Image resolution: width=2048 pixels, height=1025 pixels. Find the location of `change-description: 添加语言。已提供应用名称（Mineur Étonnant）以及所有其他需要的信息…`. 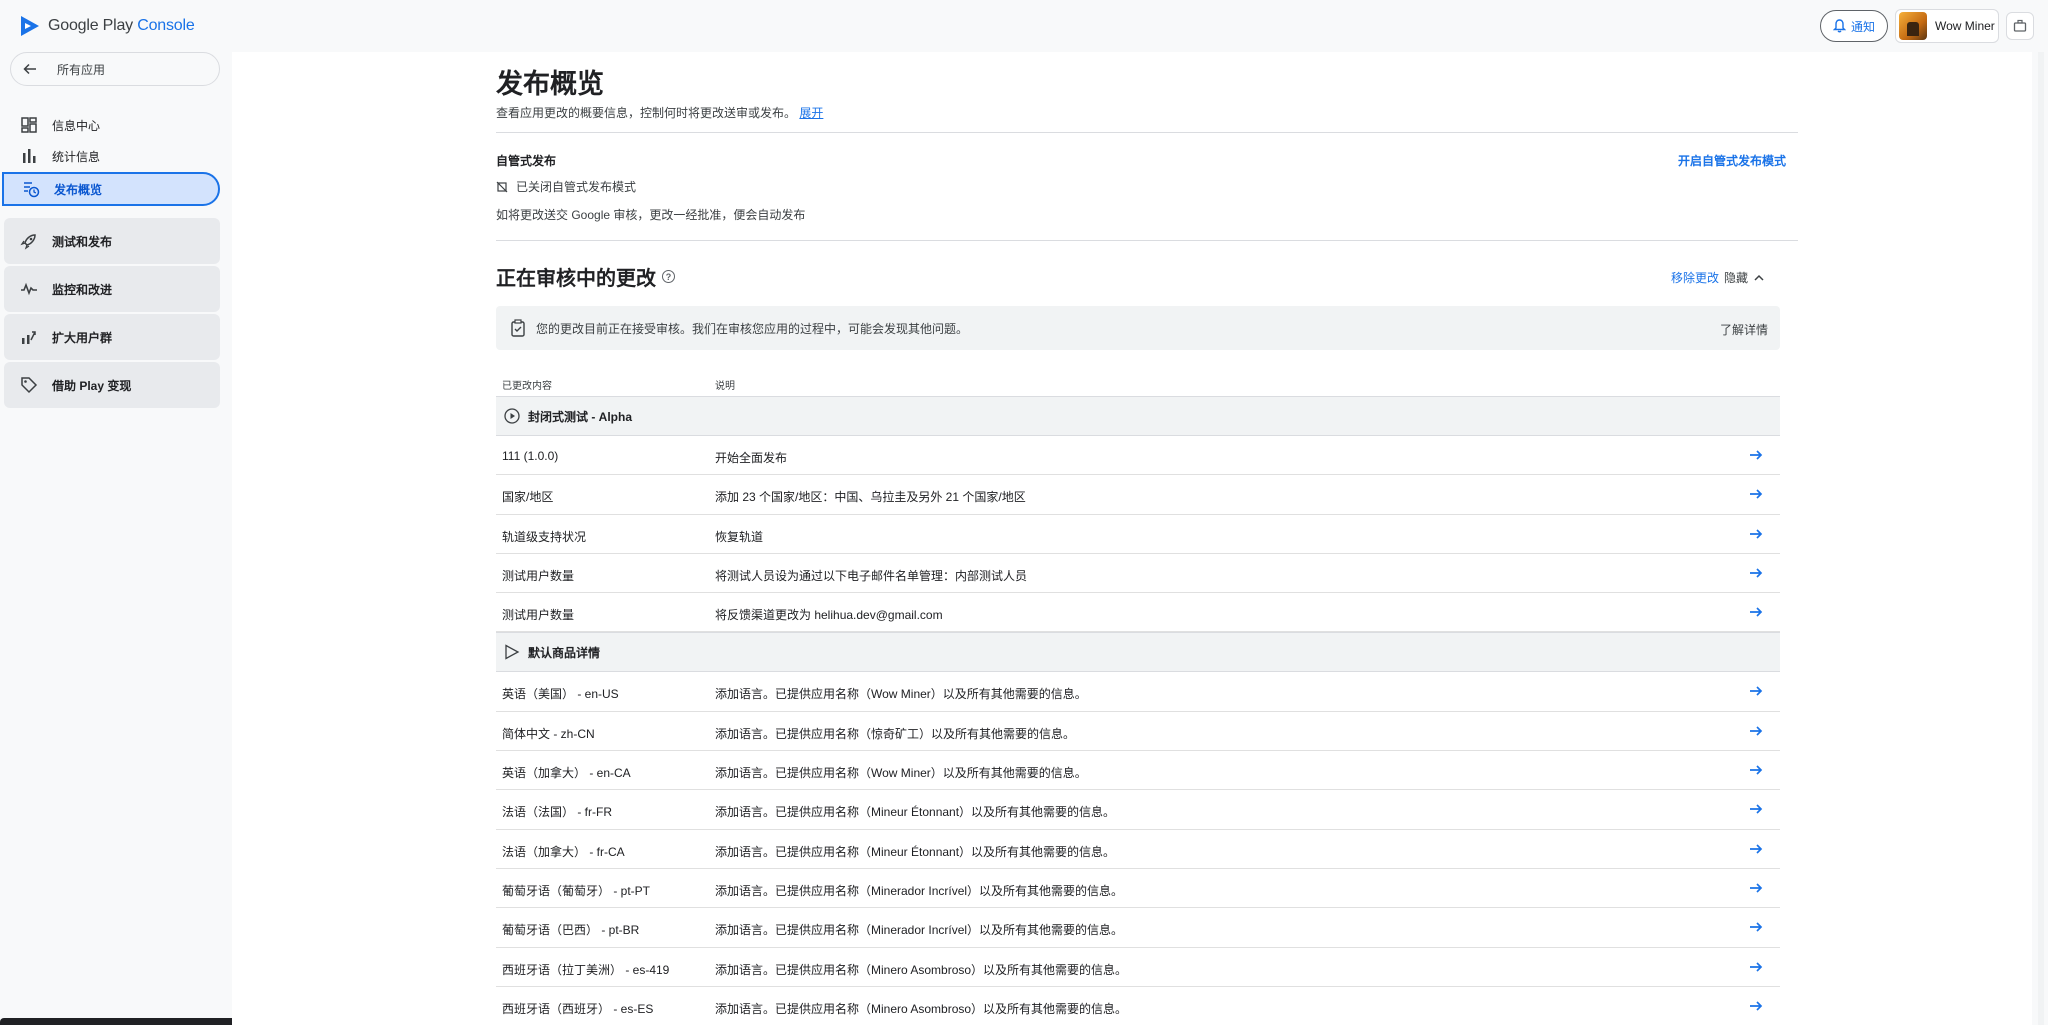

change-description: 添加语言。已提供应用名称（Mineur Étonnant）以及所有其他需要的信息… is located at coordinates (915, 851).